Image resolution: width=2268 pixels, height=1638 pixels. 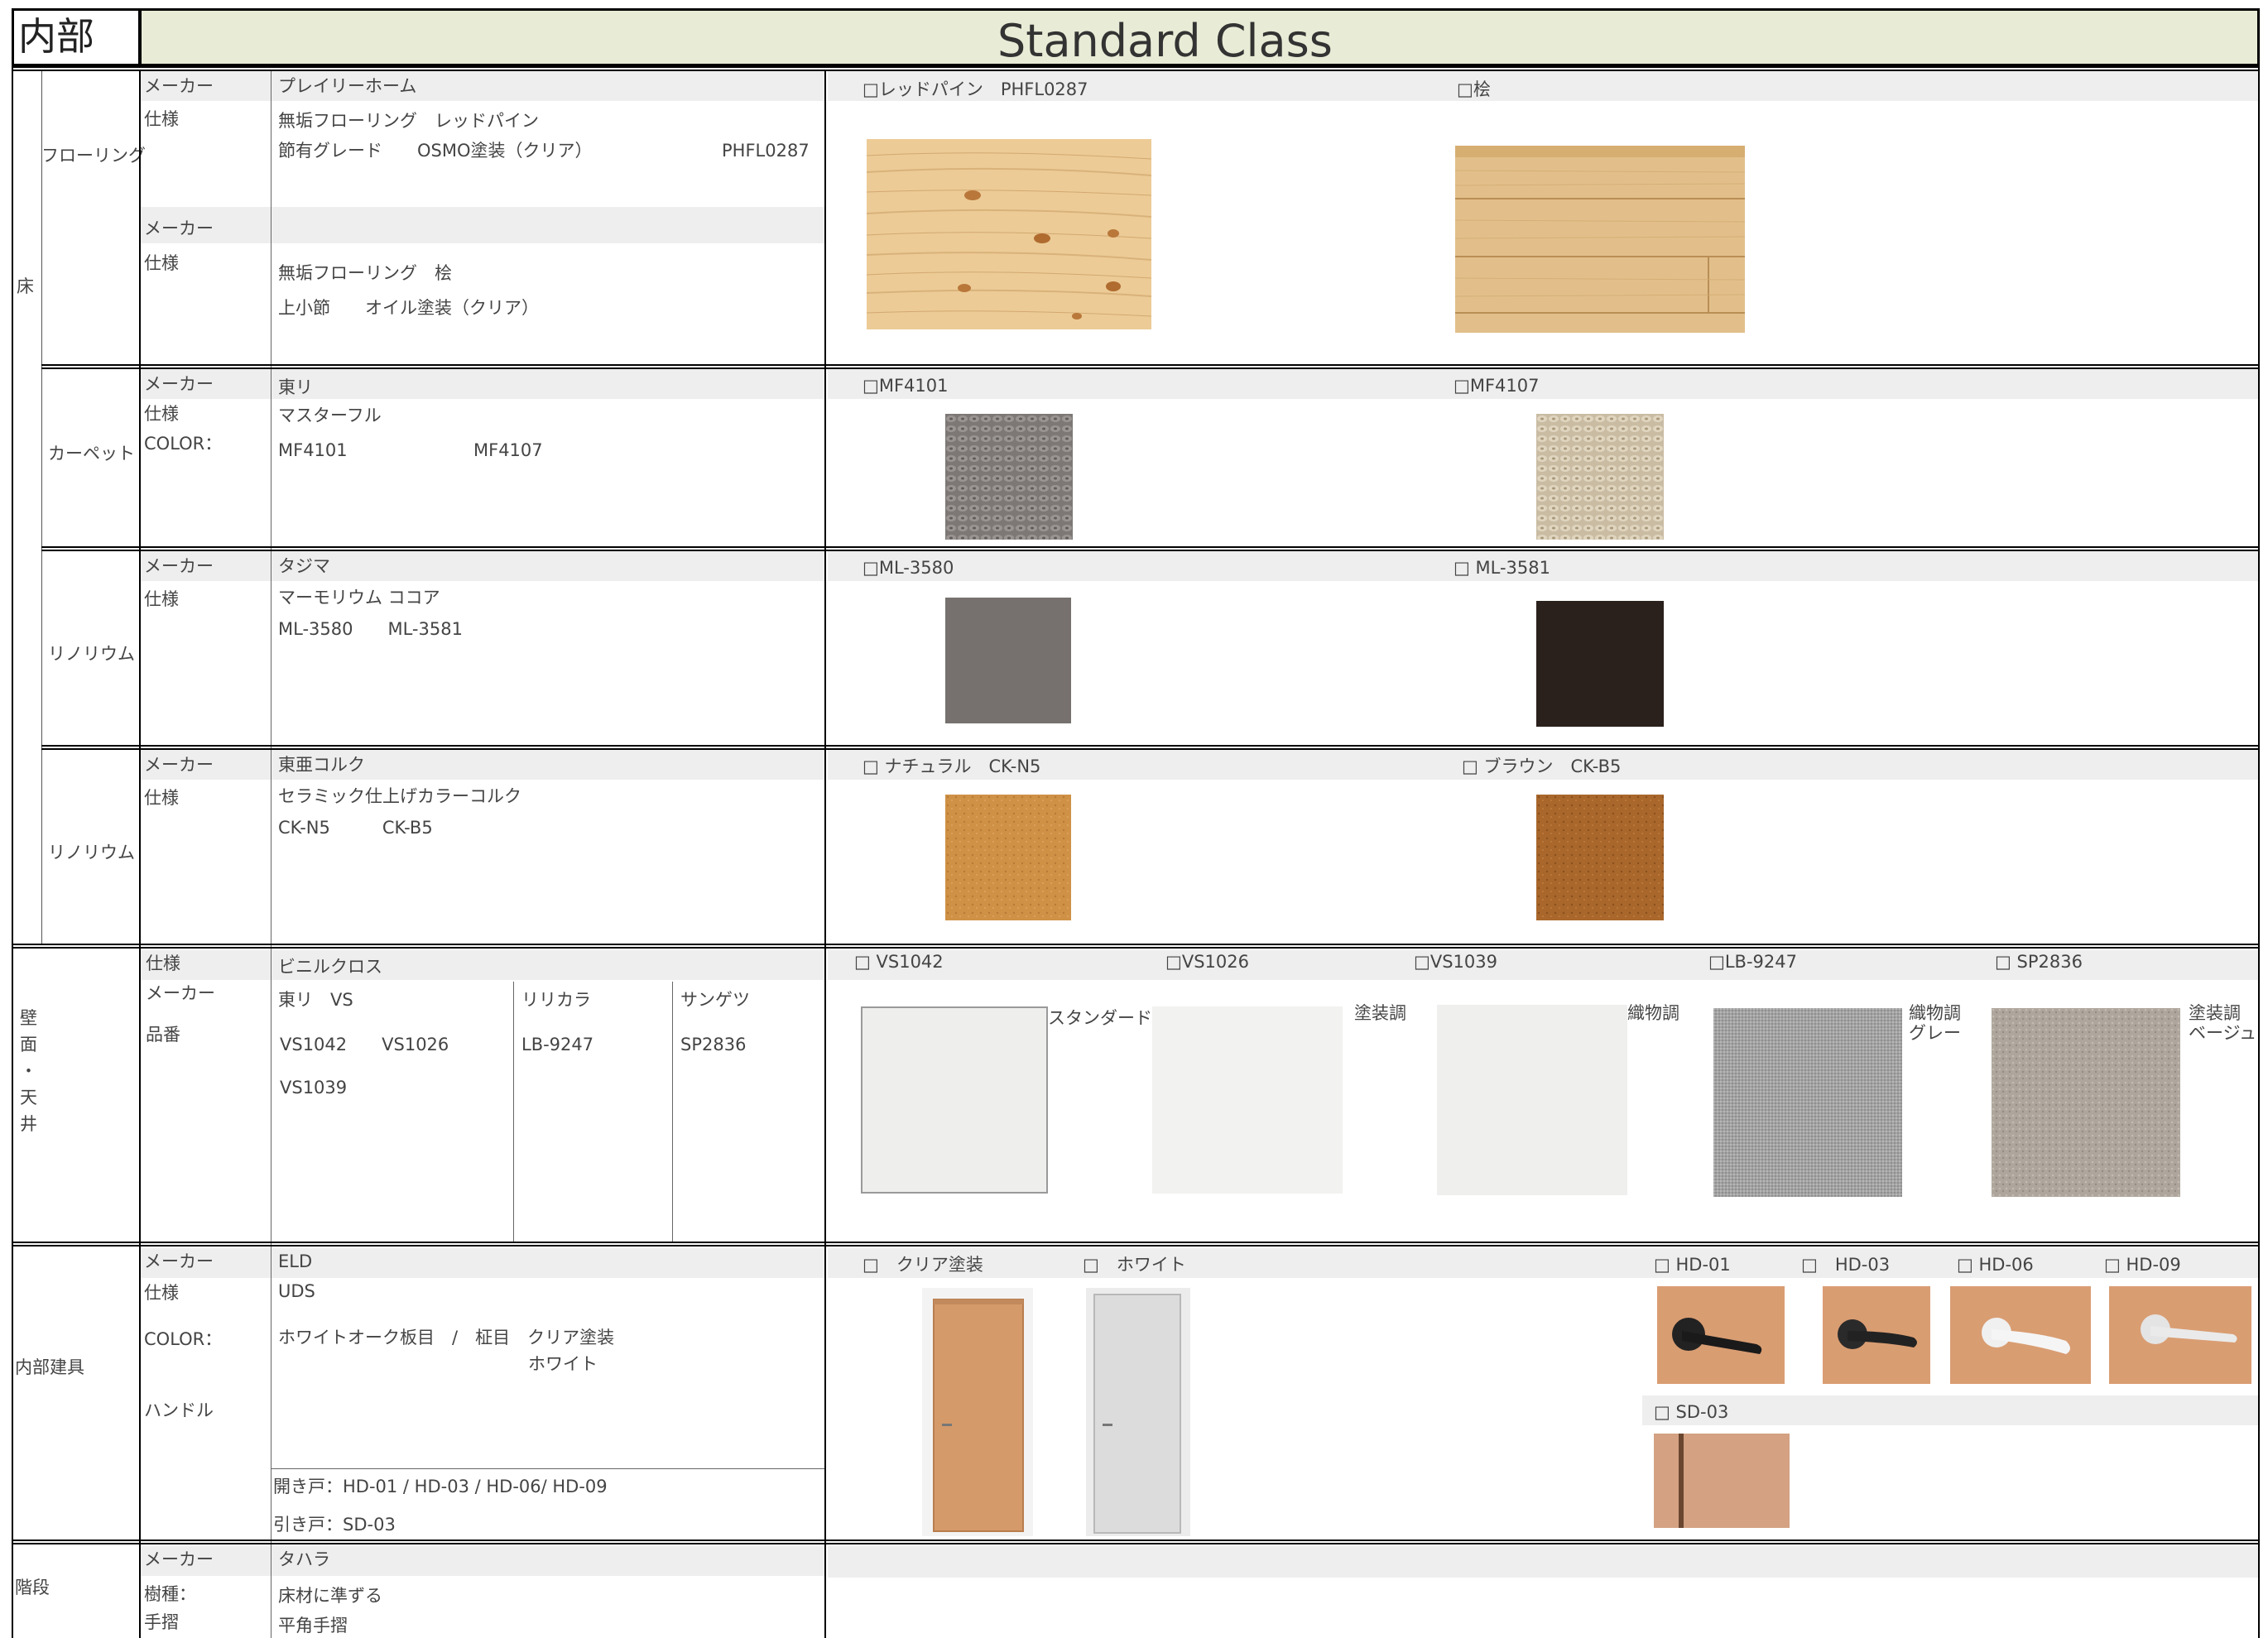 I want to click on wall-codes-a2: VS1039, so click(x=314, y=1088).